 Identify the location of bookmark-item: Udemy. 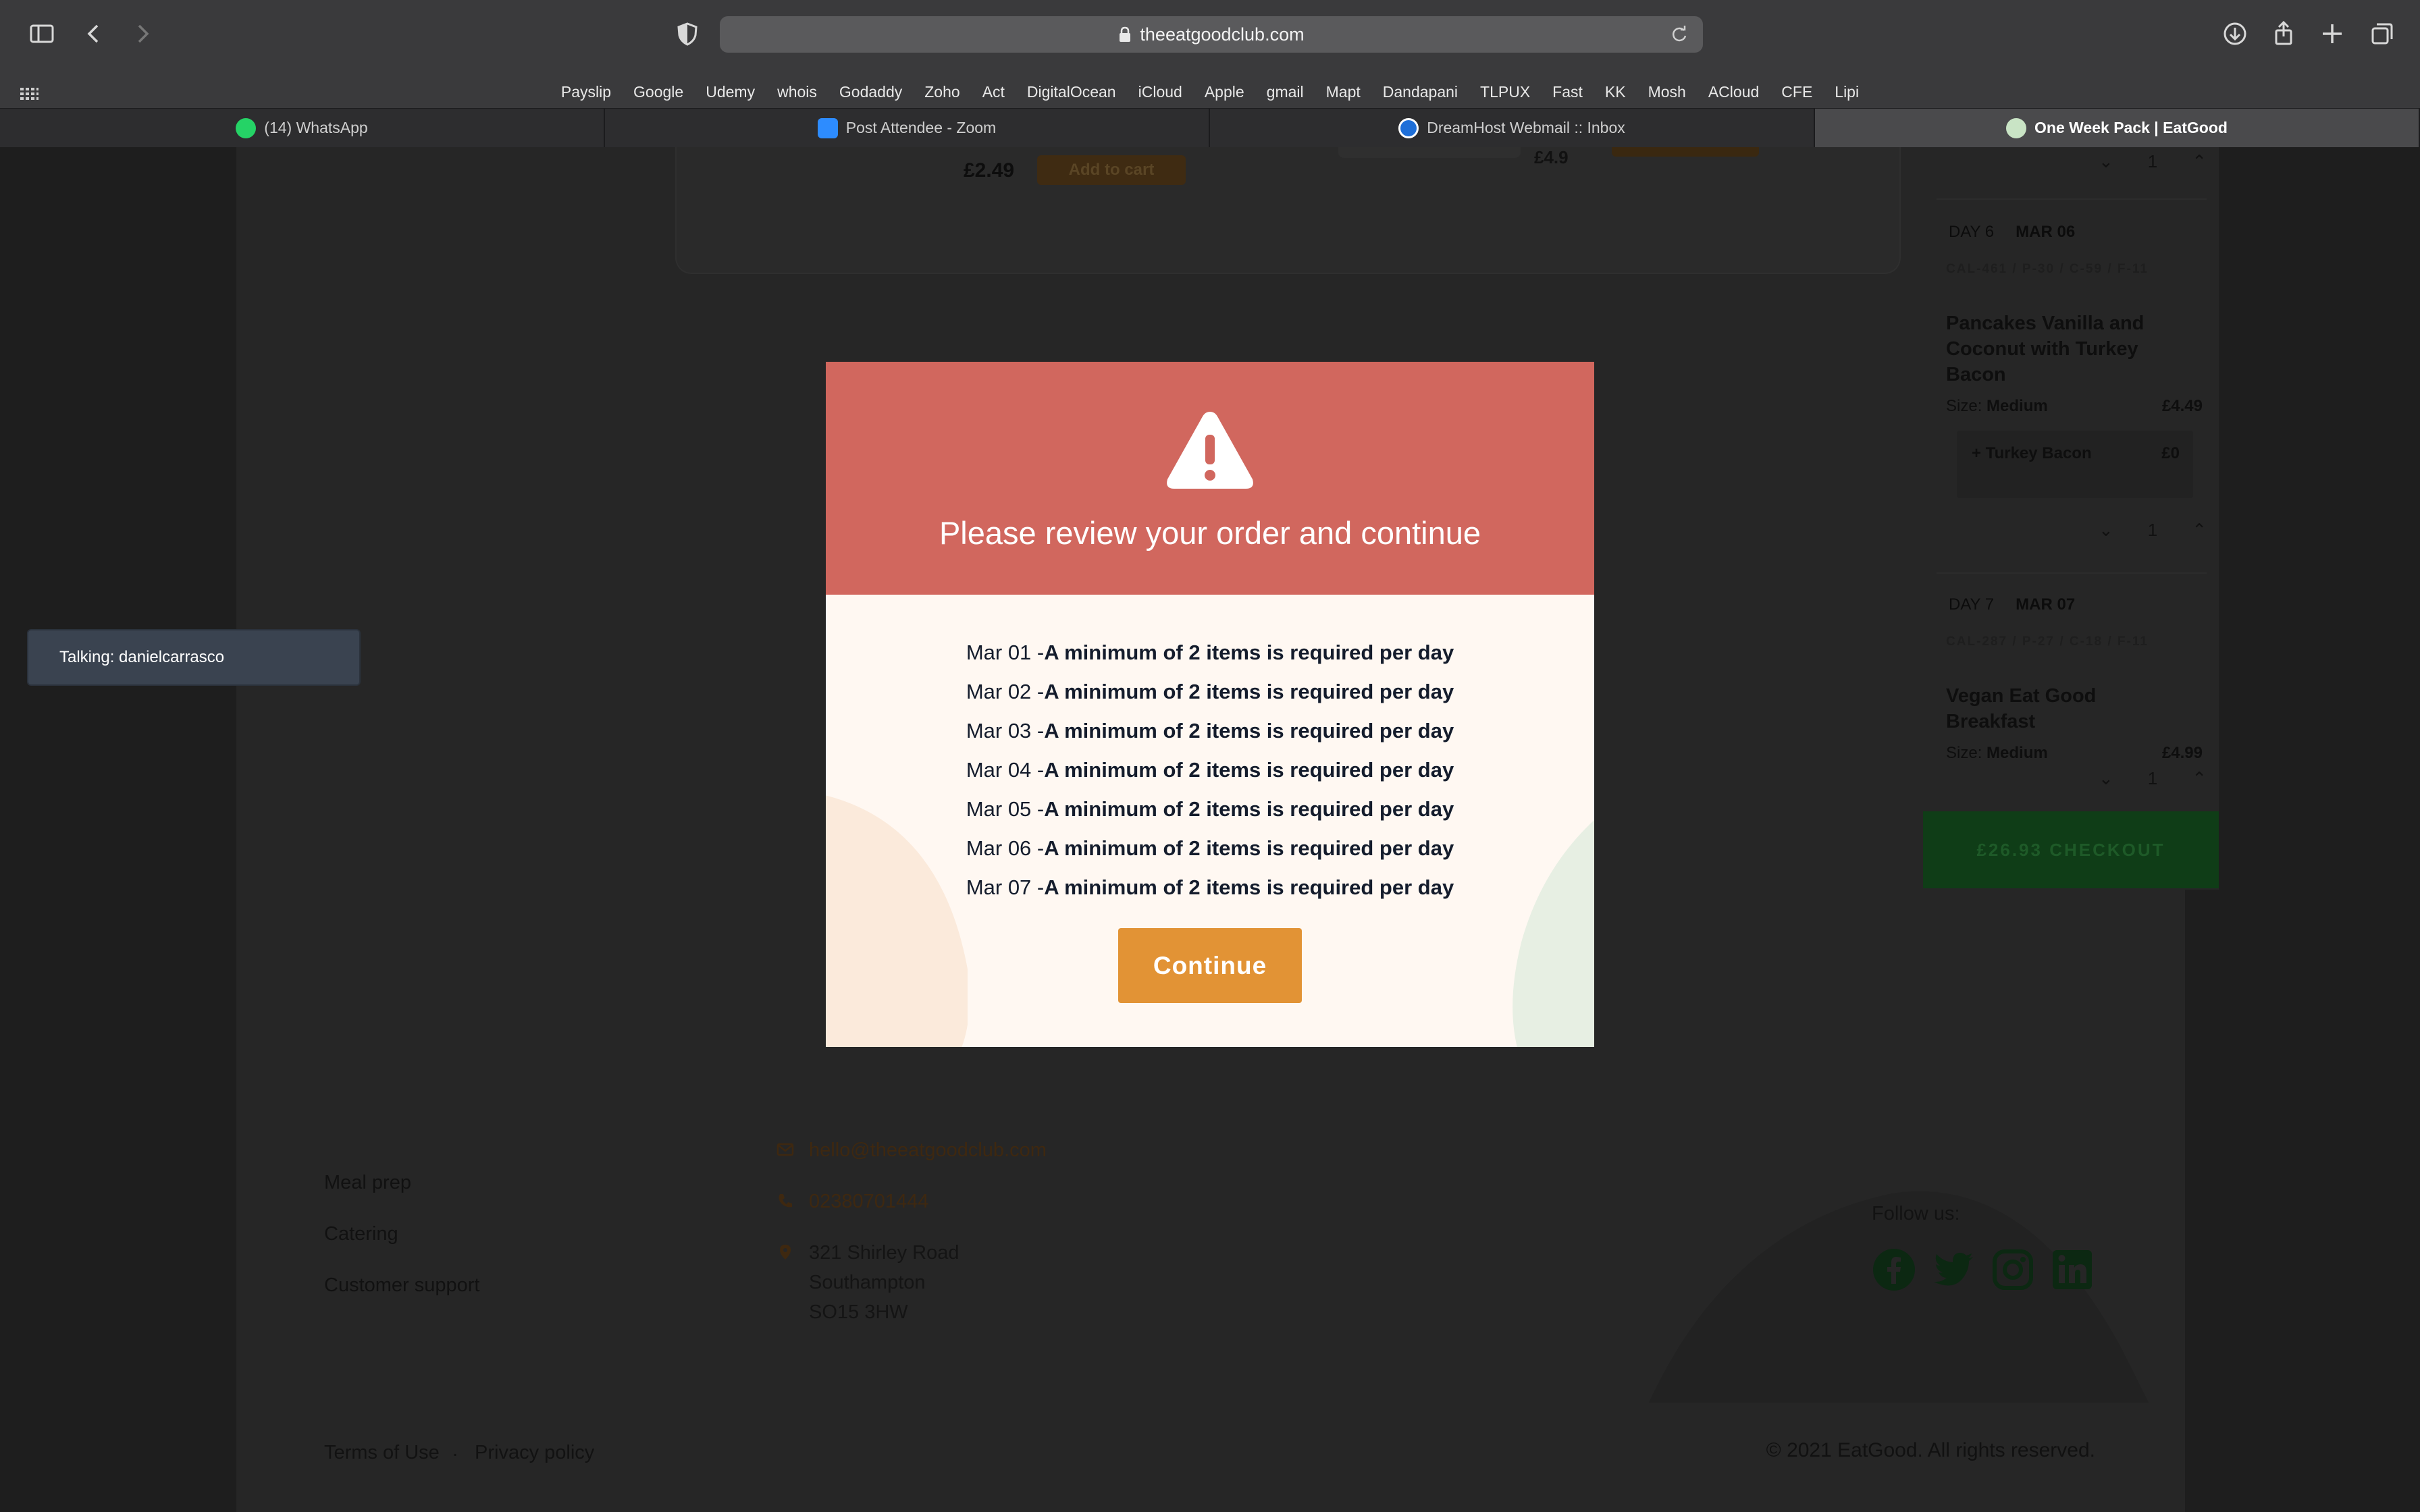
(730, 92).